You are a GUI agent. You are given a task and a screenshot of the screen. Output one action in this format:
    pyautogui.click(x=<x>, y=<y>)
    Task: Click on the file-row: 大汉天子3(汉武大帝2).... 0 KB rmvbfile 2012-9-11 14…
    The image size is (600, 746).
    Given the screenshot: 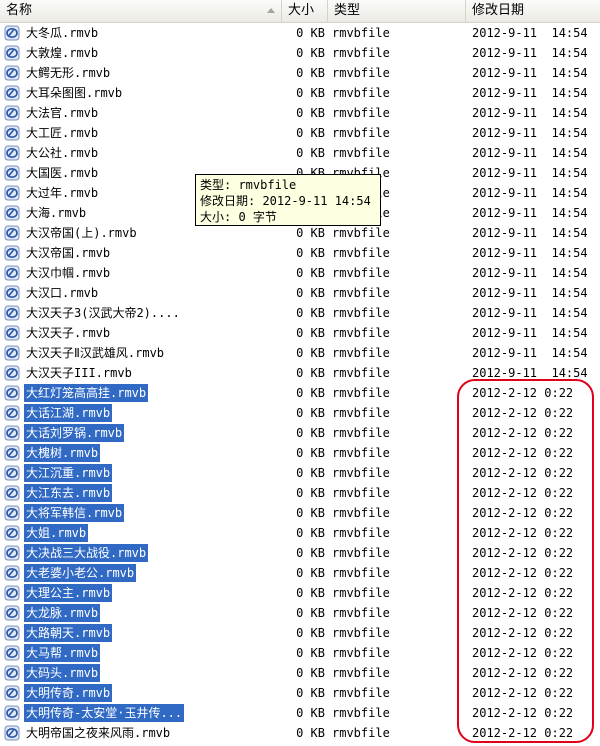 What is the action you would take?
    pyautogui.click(x=300, y=313)
    